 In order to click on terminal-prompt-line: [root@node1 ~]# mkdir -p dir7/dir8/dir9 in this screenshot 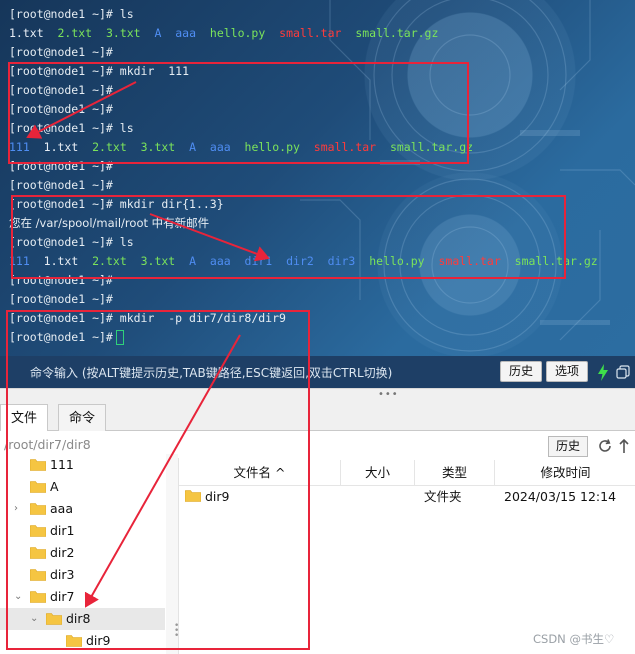, I will do `click(147, 318)`.